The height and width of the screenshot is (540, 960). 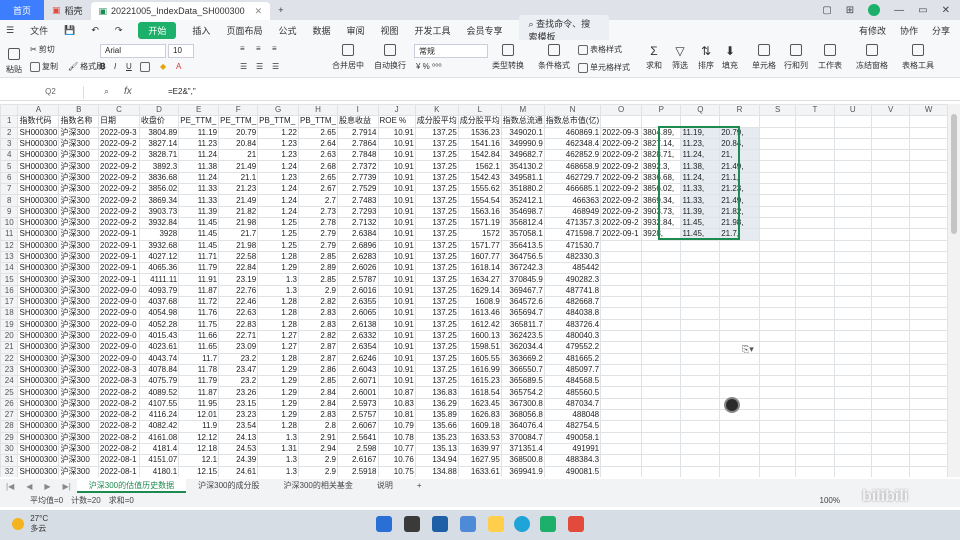 I want to click on cell: 10.77, so click(x=396, y=449).